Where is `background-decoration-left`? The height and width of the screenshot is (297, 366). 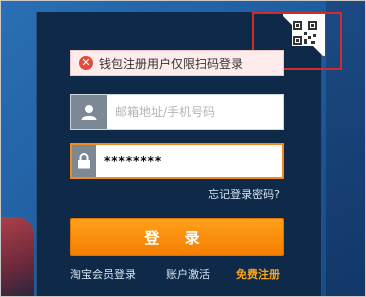
background-decoration-left is located at coordinates (17, 257).